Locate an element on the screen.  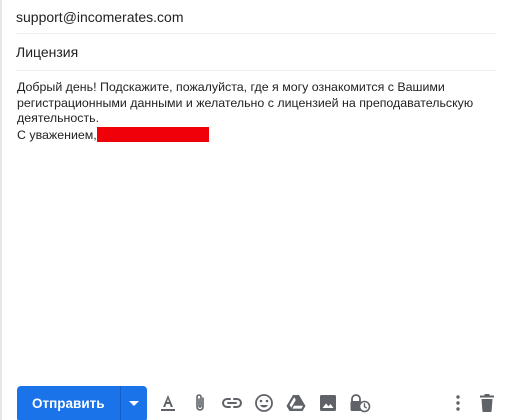
attach-button is located at coordinates (200, 403).